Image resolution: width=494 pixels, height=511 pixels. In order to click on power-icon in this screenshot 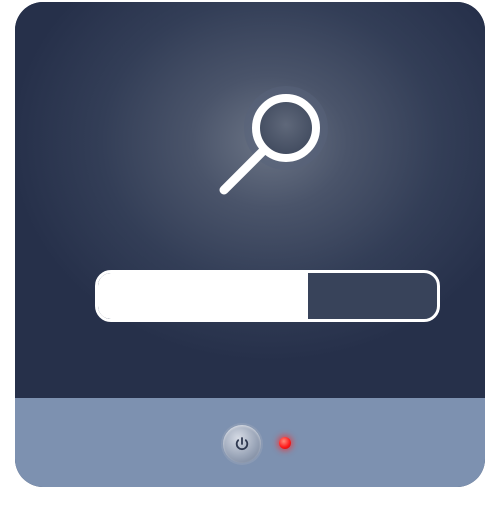, I will do `click(242, 444)`.